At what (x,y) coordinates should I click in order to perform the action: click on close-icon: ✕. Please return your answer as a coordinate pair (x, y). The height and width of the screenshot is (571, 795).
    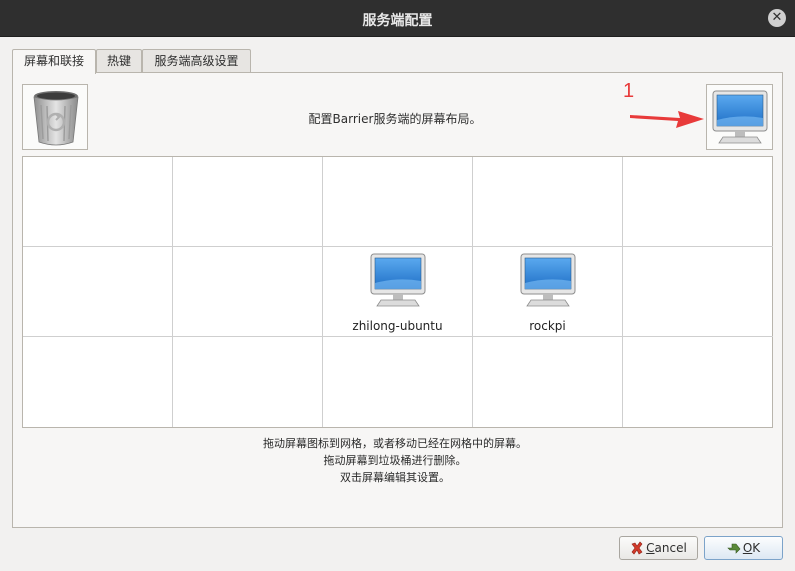
    Looking at the image, I should click on (777, 17).